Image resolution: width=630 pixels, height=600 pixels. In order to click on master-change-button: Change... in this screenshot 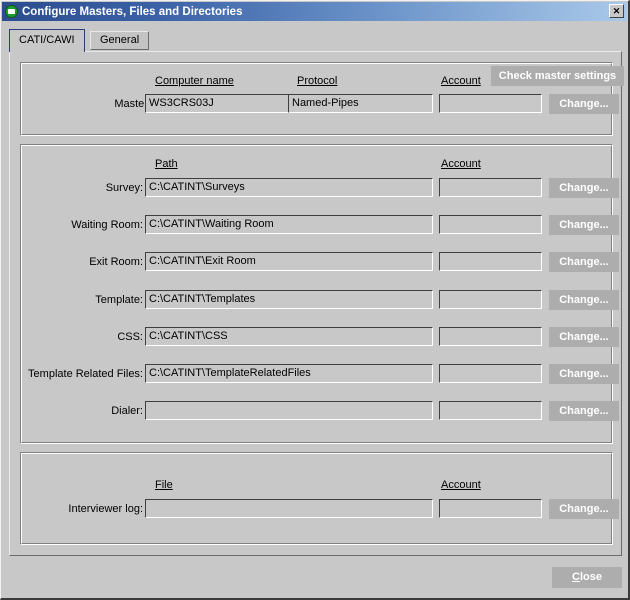, I will do `click(584, 104)`.